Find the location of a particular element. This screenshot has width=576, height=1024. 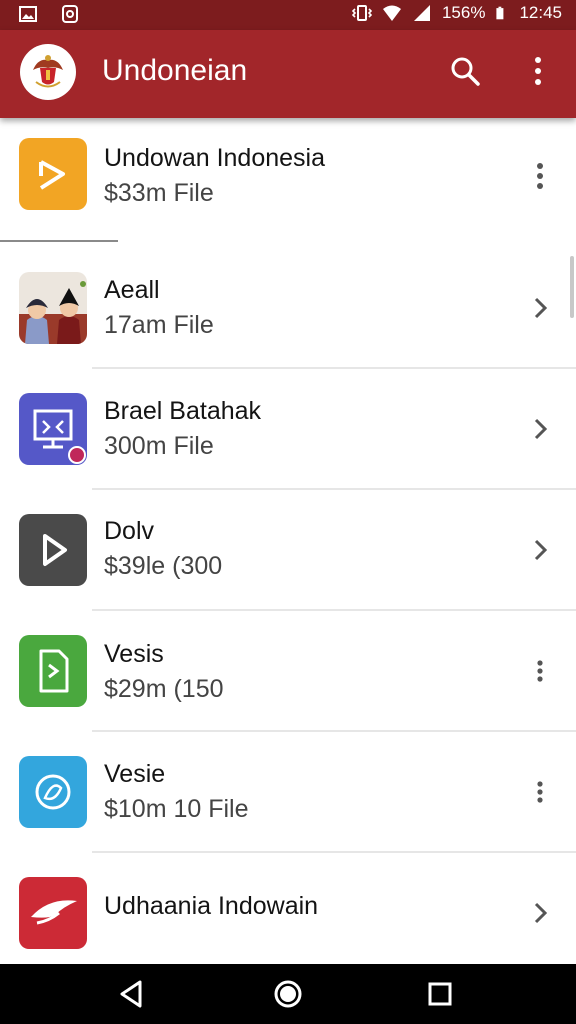

back-icon is located at coordinates (132, 994).